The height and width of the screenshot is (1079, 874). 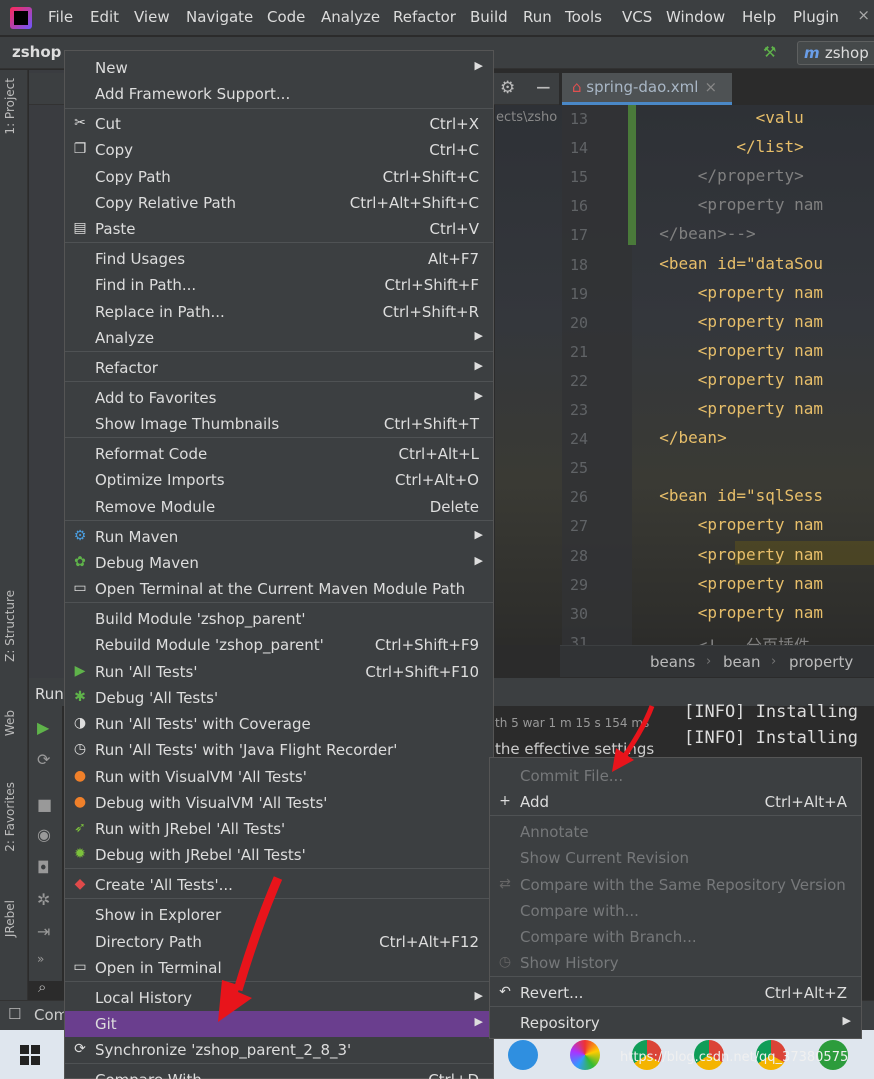 What do you see at coordinates (436, 863) in the screenshot?
I see `annotation-arrows` at bounding box center [436, 863].